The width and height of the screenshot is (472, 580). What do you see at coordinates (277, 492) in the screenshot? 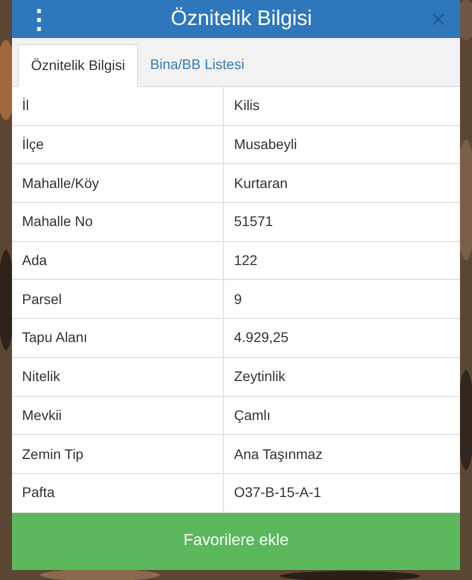
I see `attribute-value: O37-B-15-A-1` at bounding box center [277, 492].